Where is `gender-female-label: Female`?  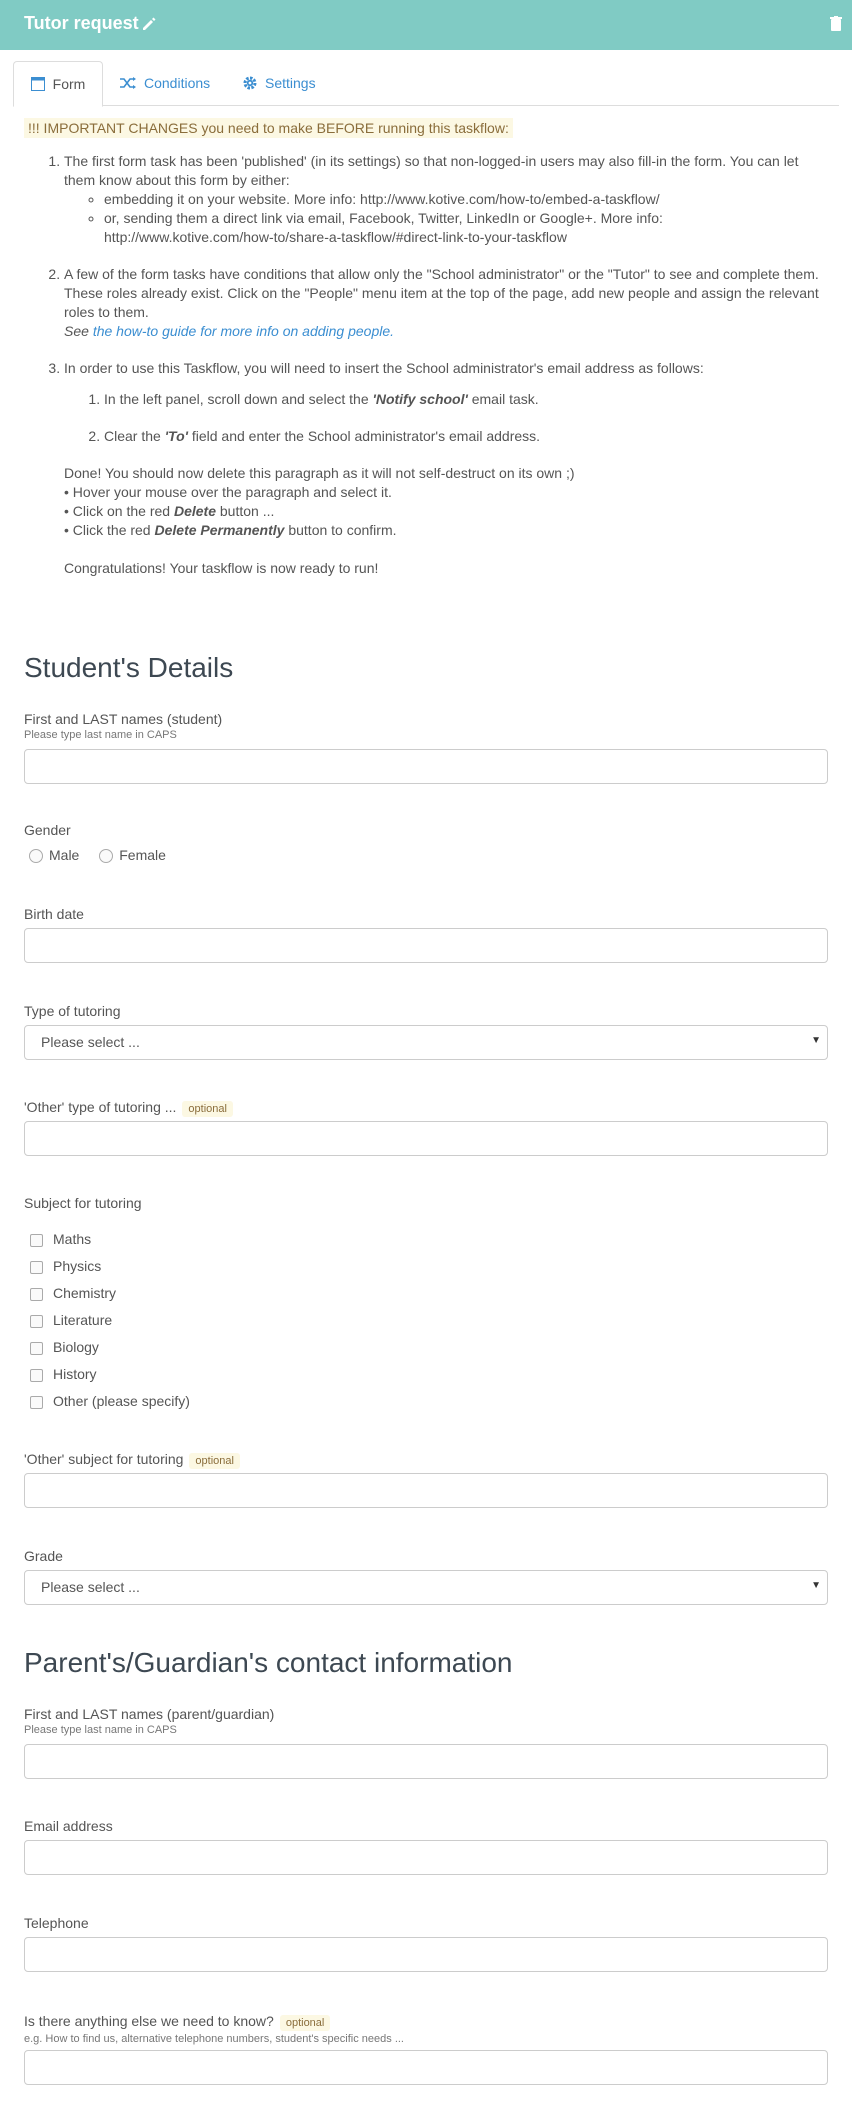
gender-female-label: Female is located at coordinates (142, 855).